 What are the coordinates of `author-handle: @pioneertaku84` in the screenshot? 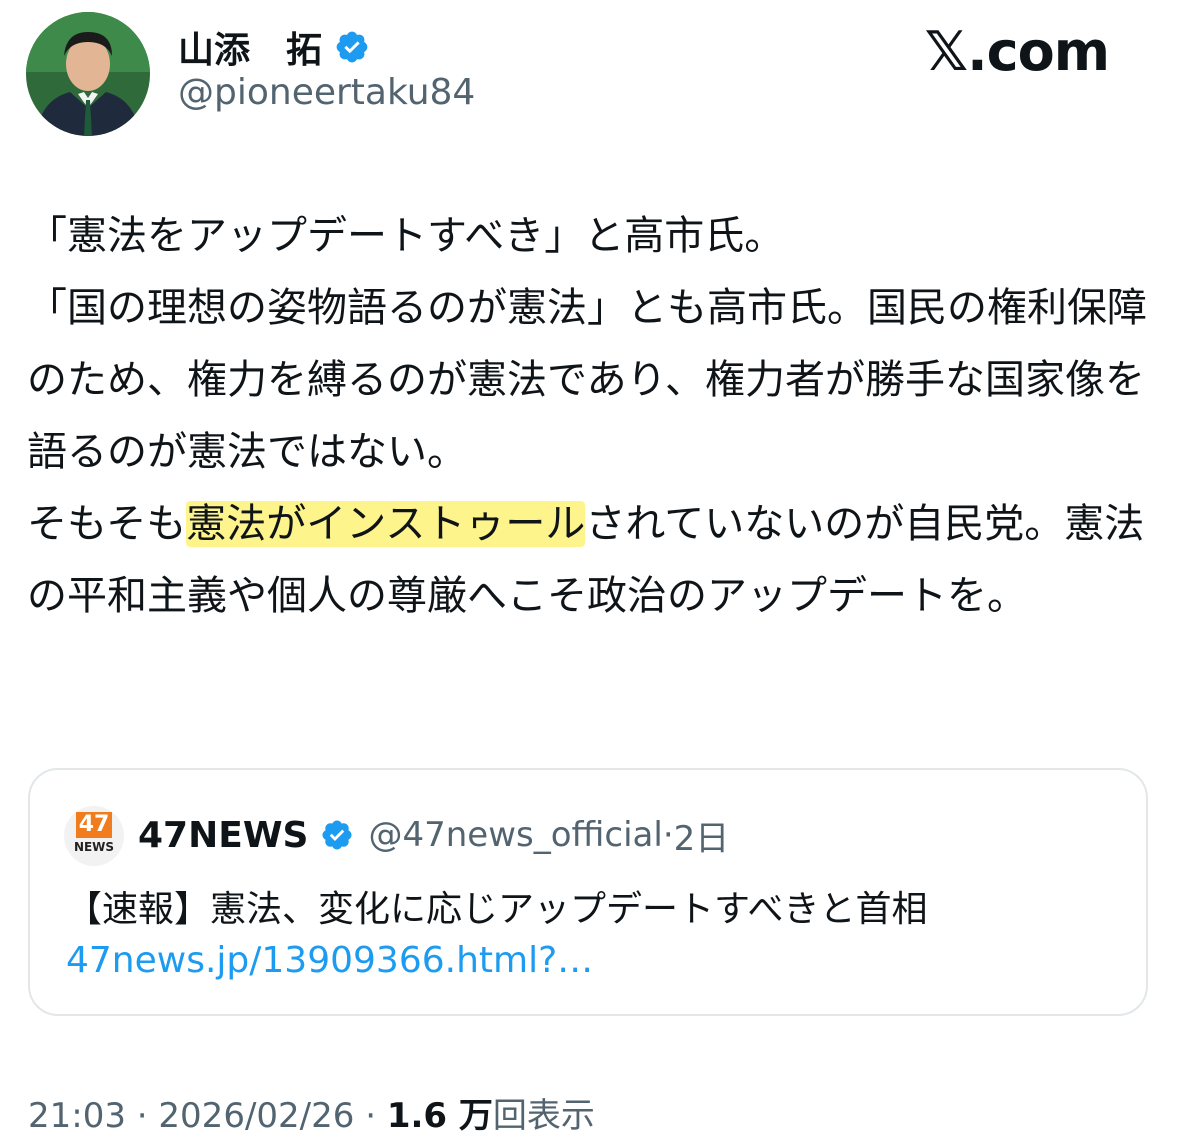 It's located at (326, 92).